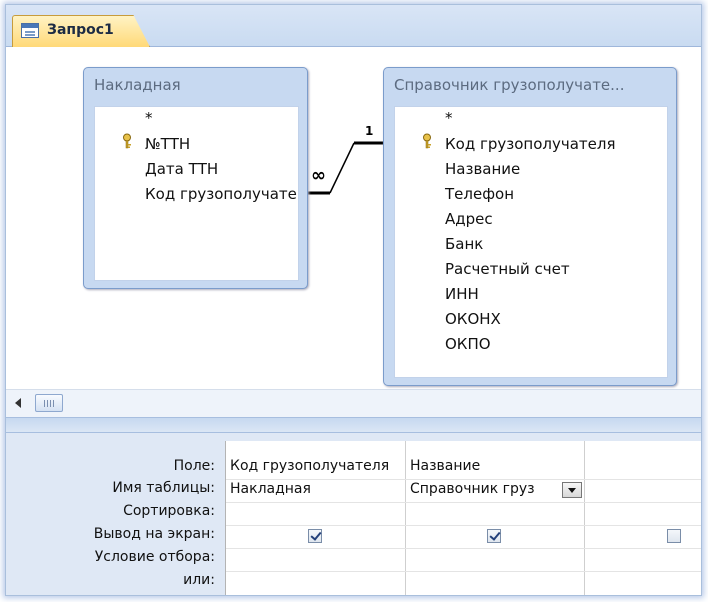 This screenshot has width=708, height=602. Describe the element at coordinates (496, 466) in the screenshot. I see `grid-field-cell-2: Название` at that location.